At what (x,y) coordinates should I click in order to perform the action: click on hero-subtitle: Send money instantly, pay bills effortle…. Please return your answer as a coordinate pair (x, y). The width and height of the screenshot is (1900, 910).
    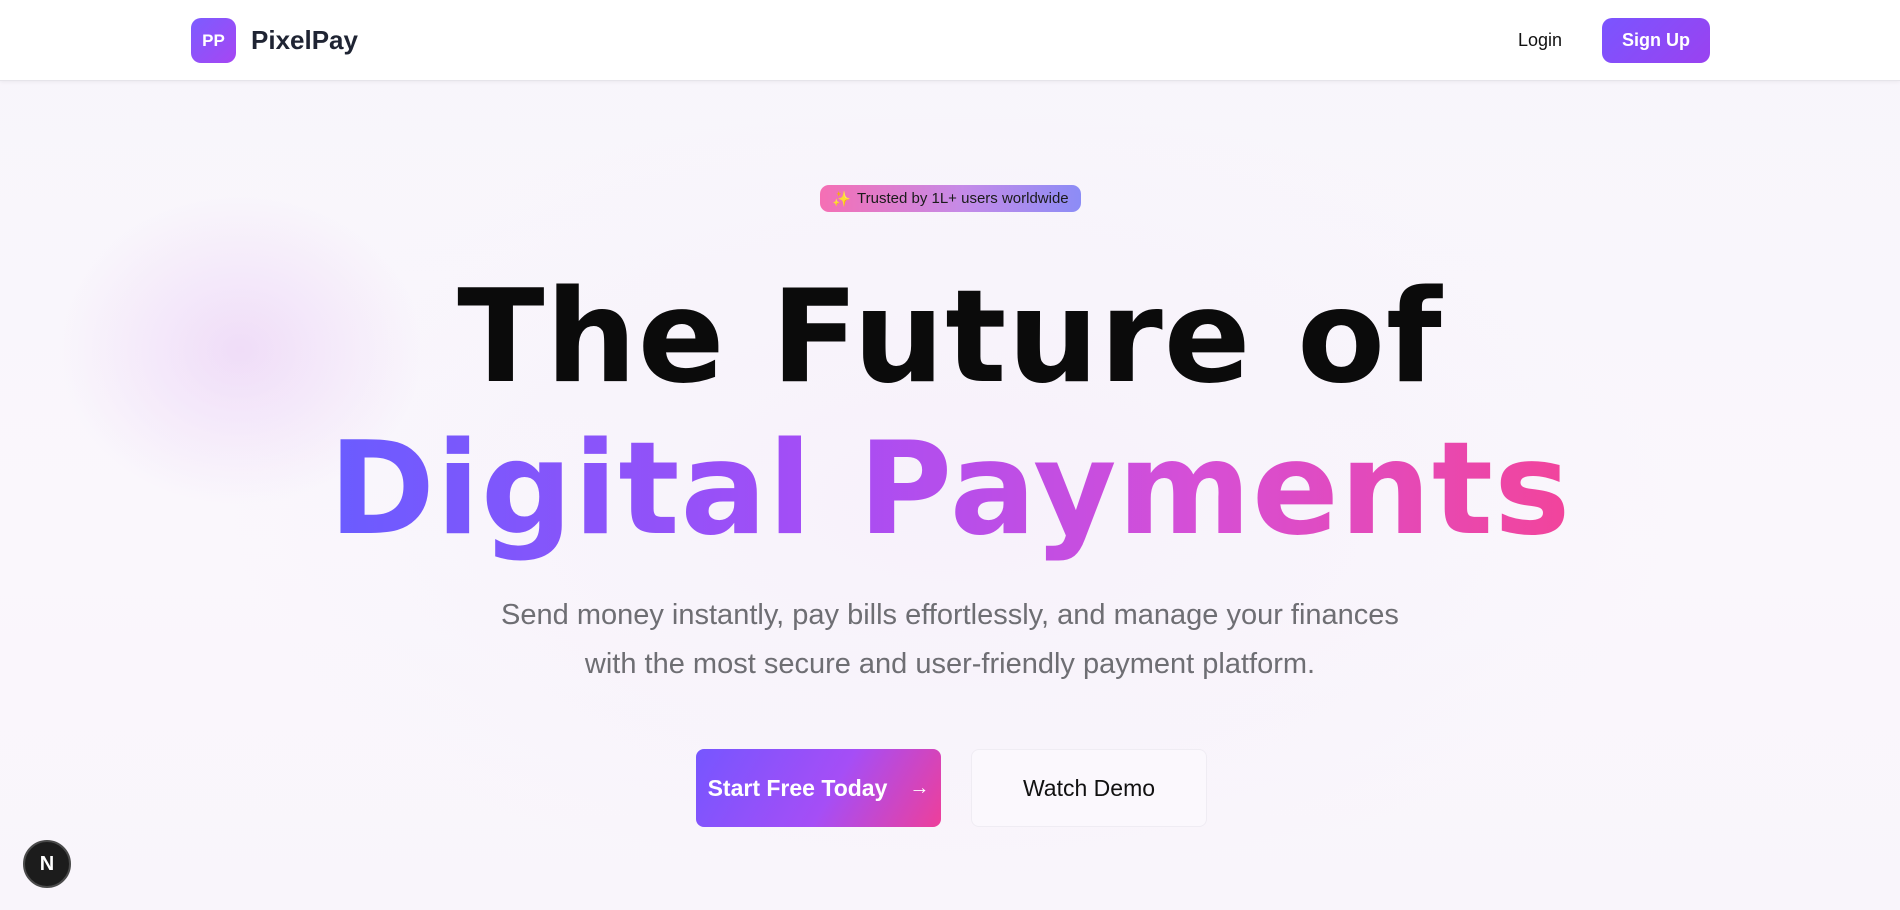
    Looking at the image, I should click on (950, 640).